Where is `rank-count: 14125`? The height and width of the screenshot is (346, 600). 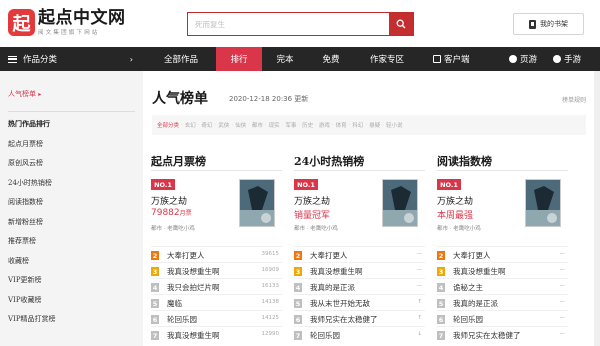
rank-count: 14125 is located at coordinates (270, 318).